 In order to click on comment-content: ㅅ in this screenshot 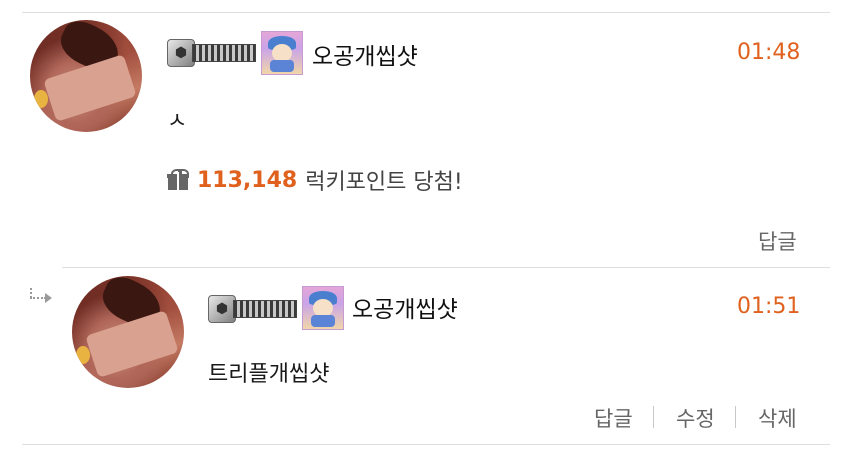, I will do `click(177, 121)`.